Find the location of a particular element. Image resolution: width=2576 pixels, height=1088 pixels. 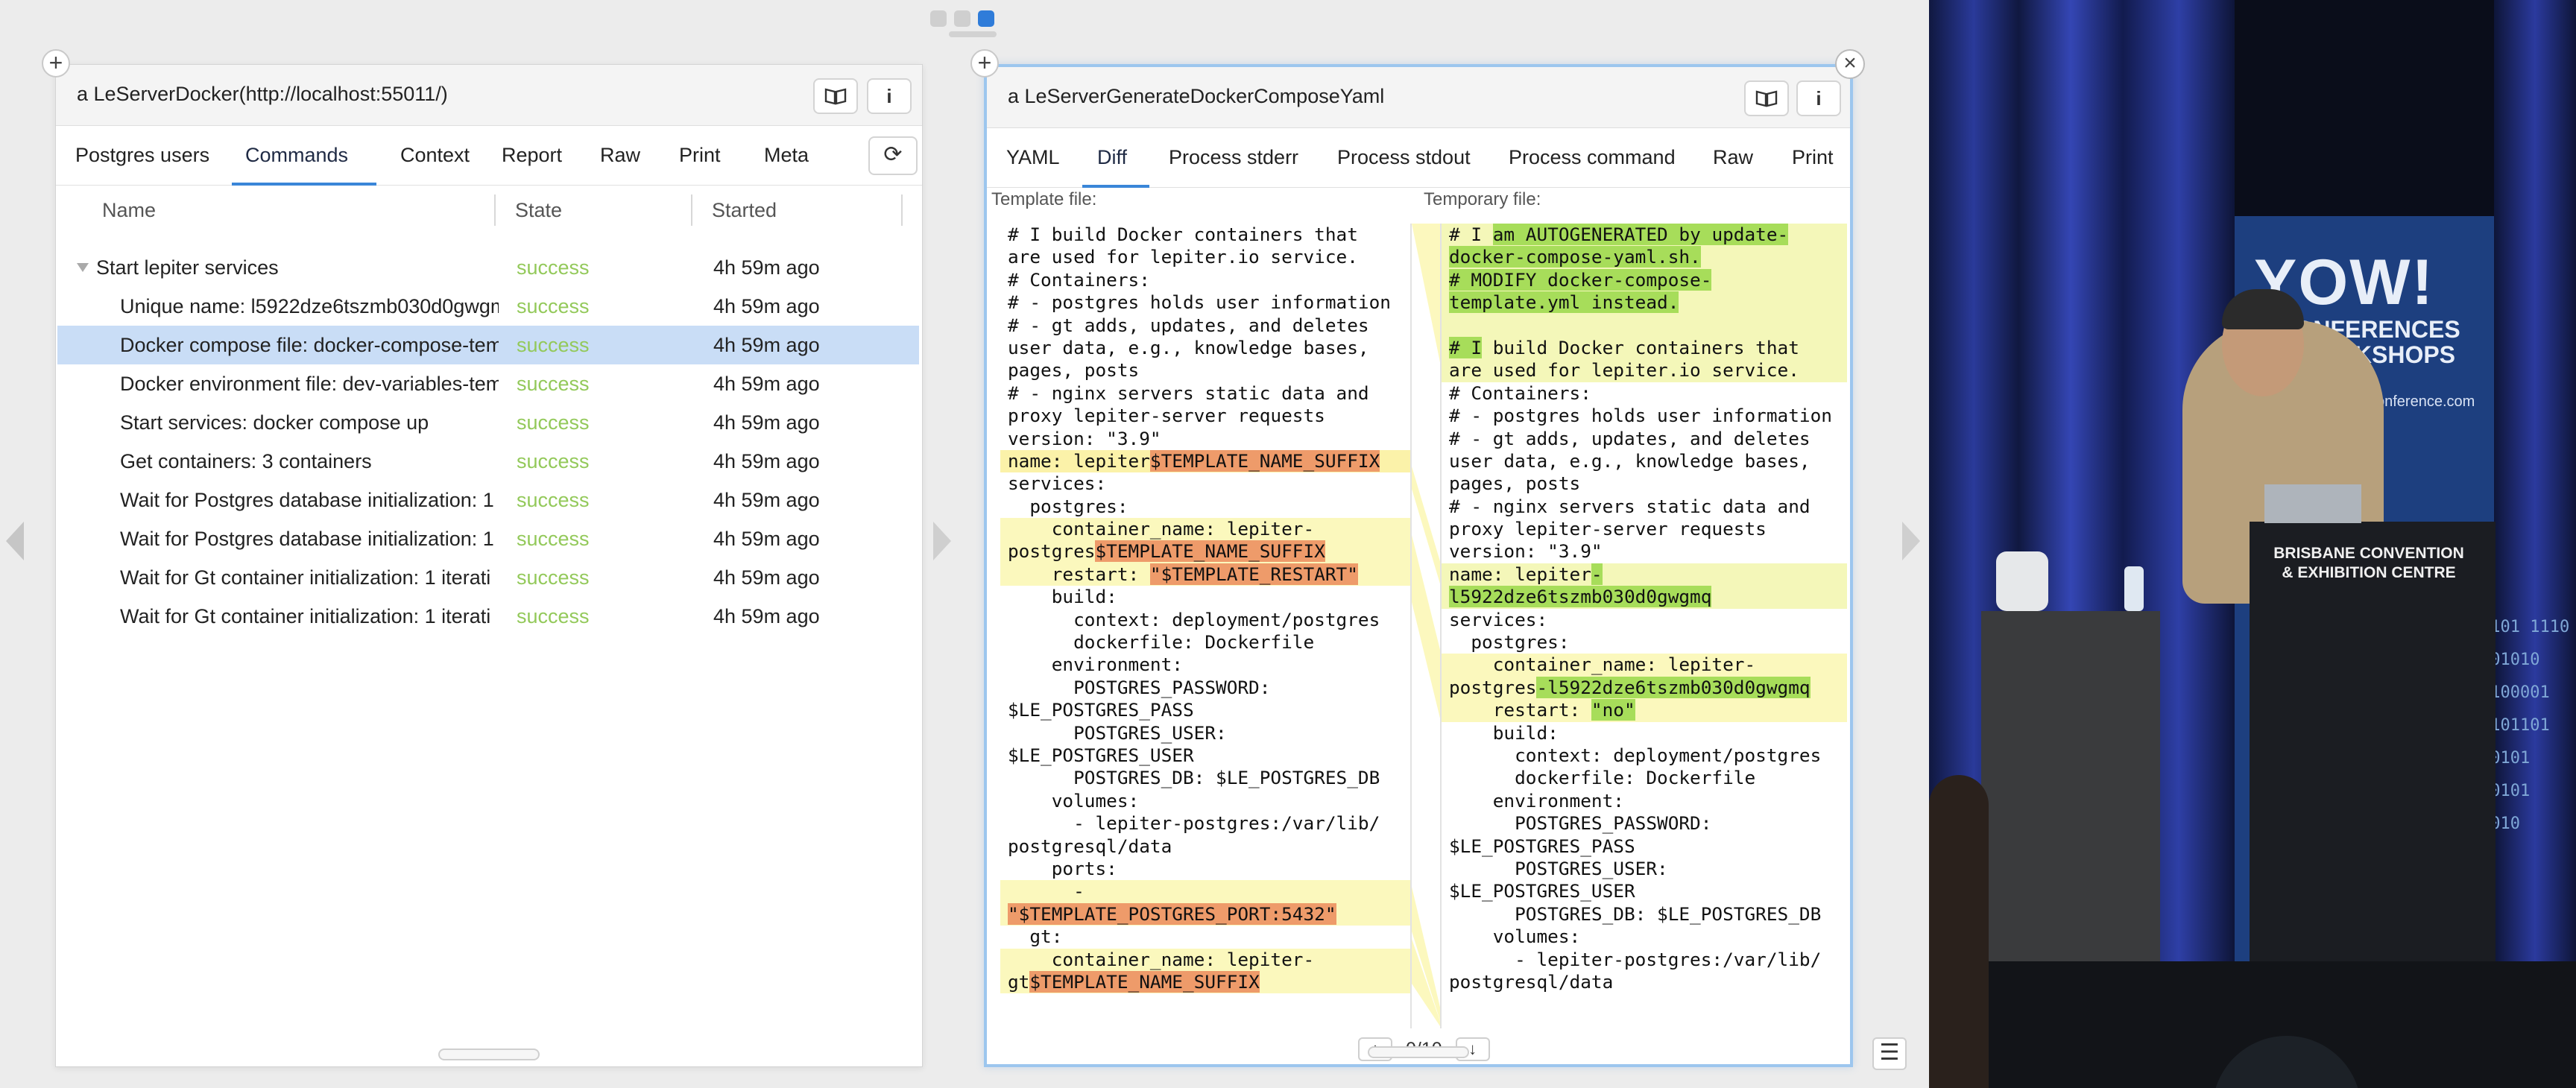

menu-button: ☰ is located at coordinates (1890, 1053).